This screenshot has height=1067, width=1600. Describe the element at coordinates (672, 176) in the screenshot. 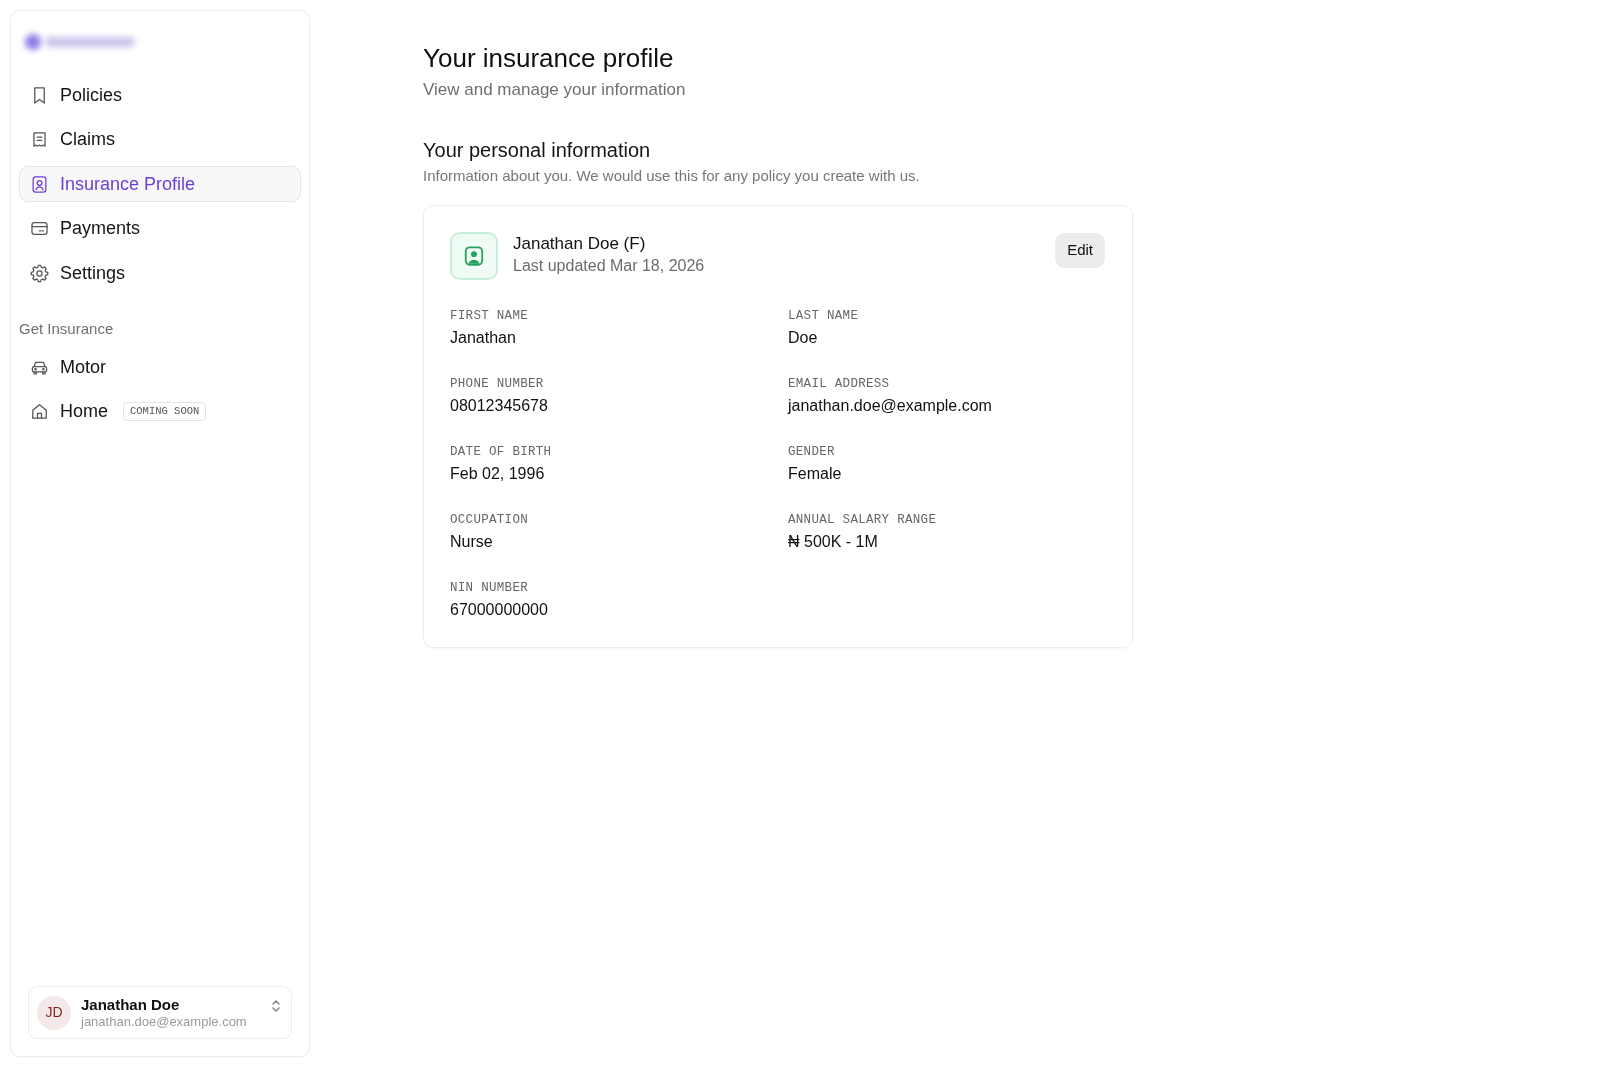

I see `section-description: Information about you. We would use this for any policy you create with us.` at that location.